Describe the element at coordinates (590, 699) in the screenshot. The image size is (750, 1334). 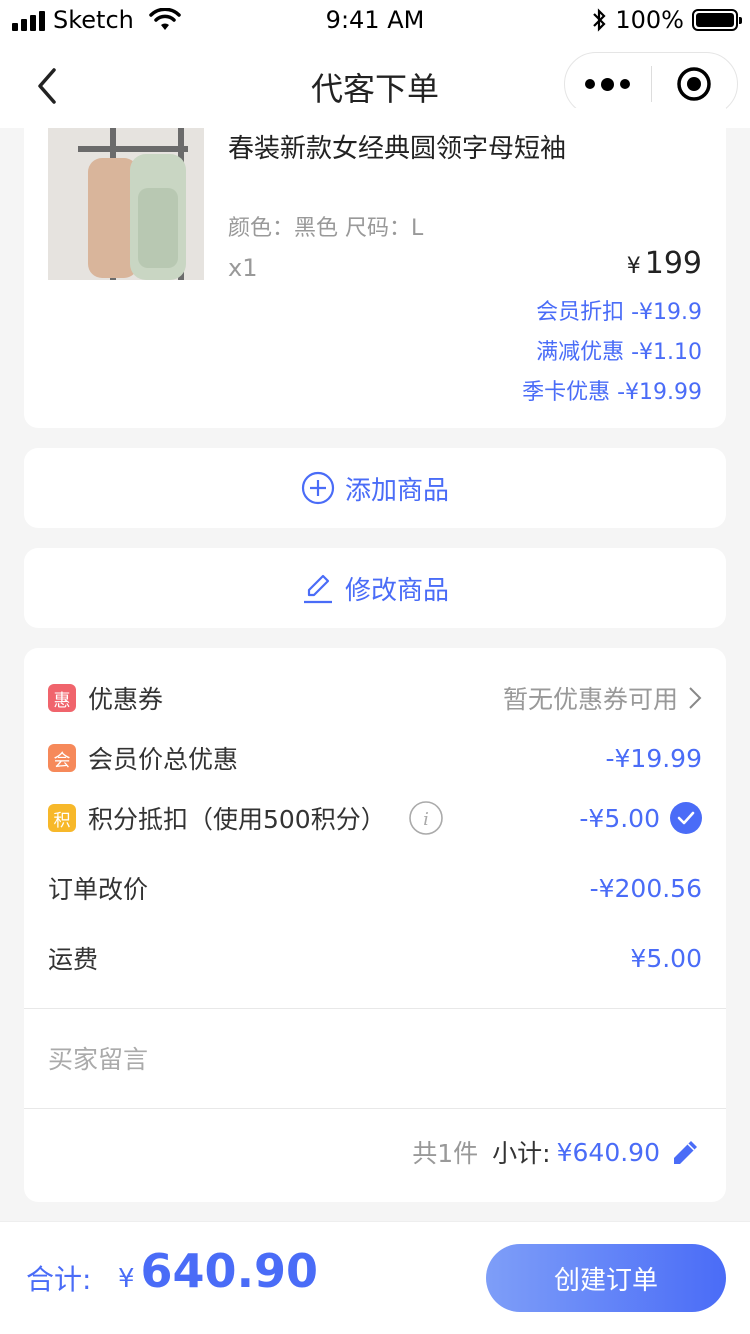
I see `coupon-value-text: 暂无优惠券可用` at that location.